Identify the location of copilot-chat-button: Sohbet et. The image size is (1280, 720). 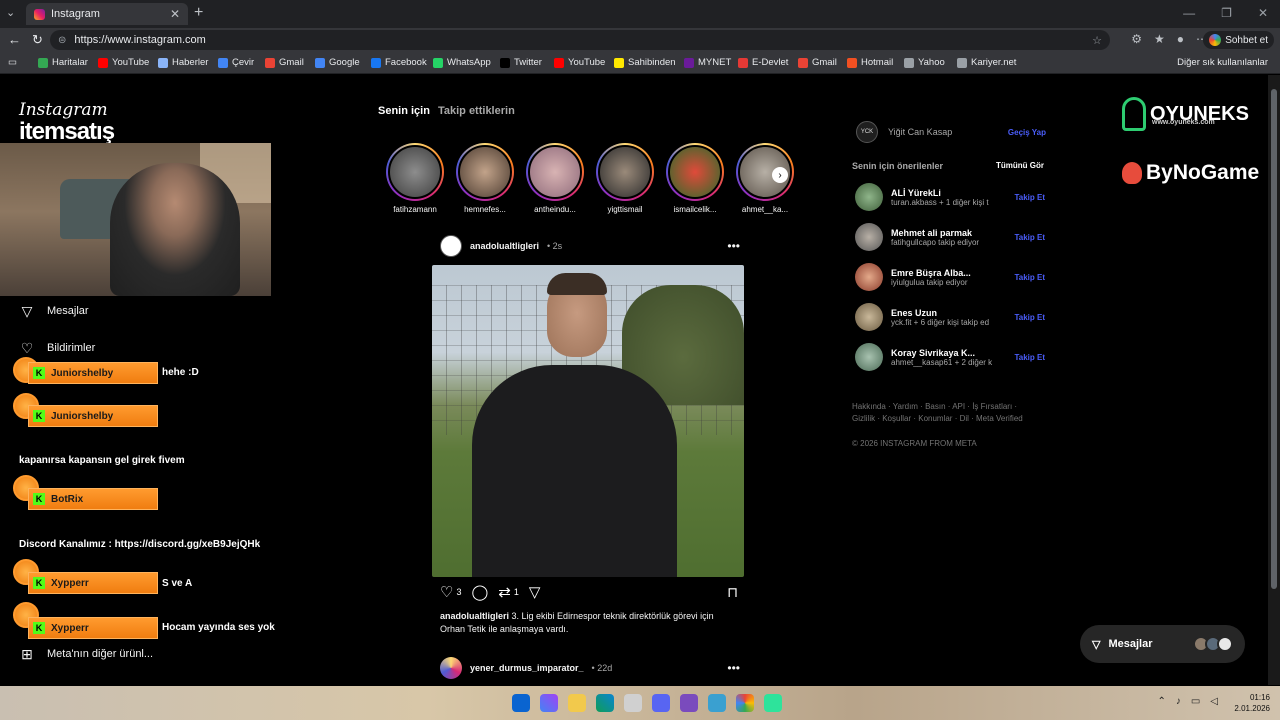
(1238, 40).